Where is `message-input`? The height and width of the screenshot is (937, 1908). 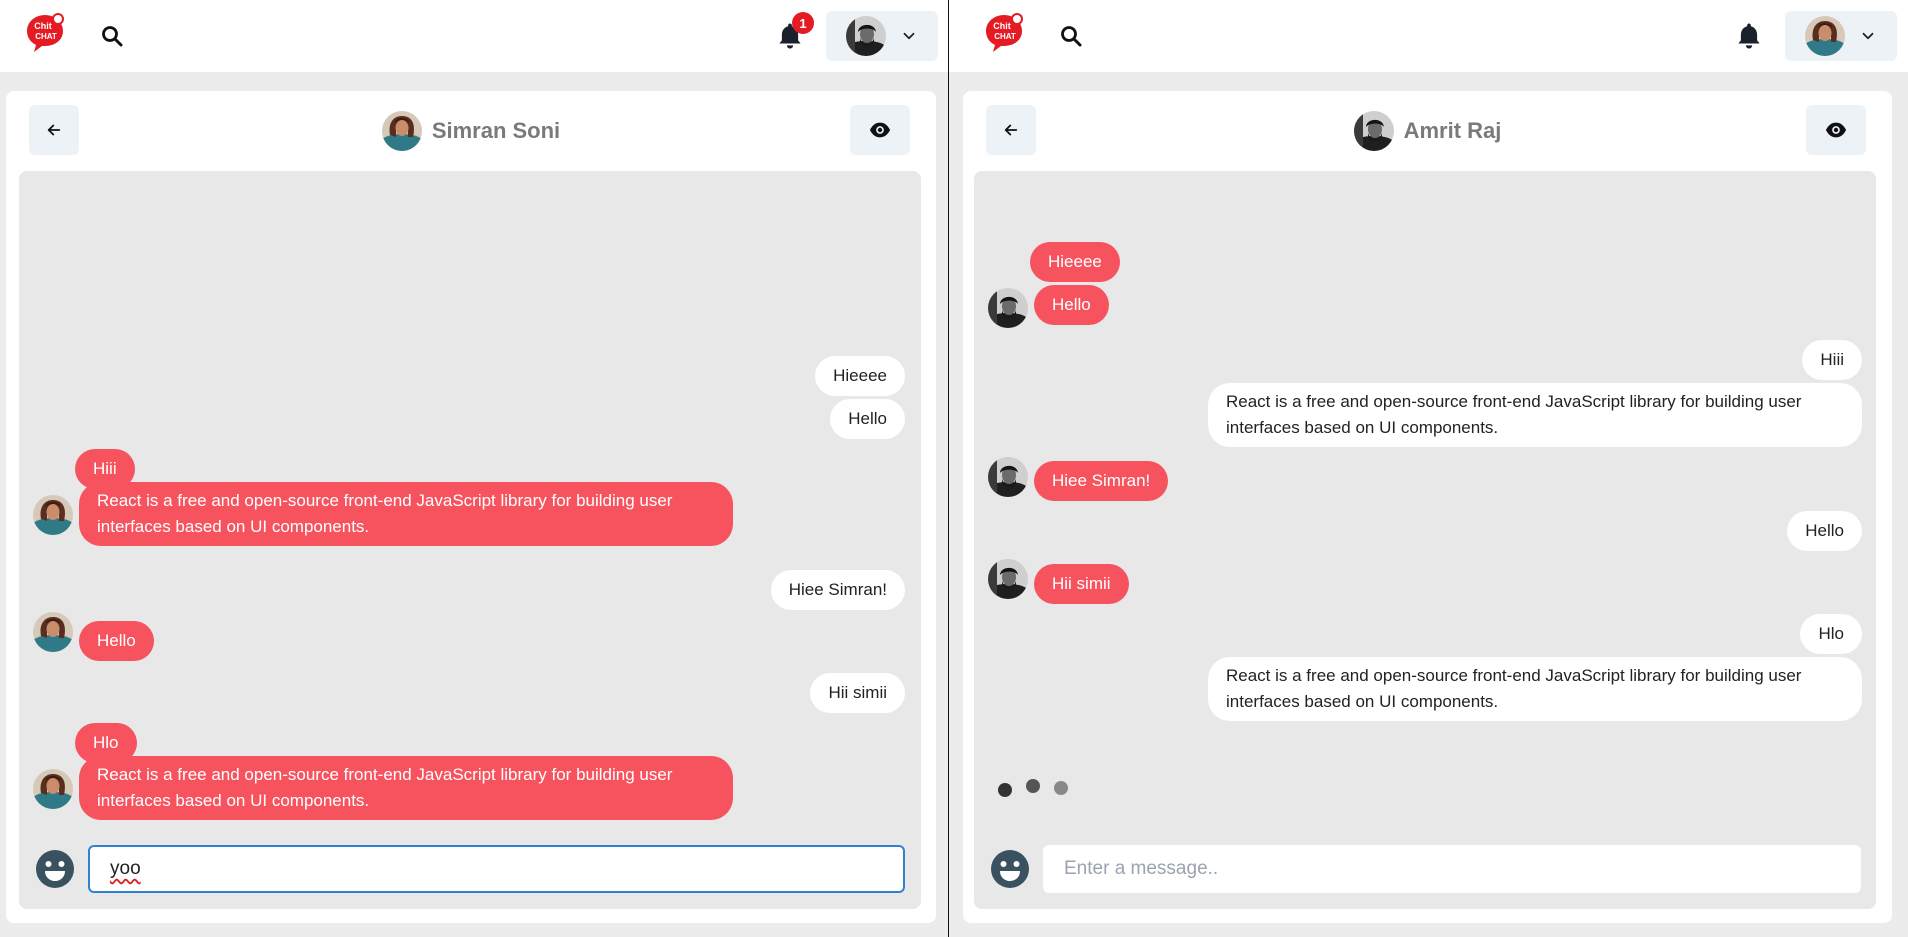
message-input is located at coordinates (1452, 869).